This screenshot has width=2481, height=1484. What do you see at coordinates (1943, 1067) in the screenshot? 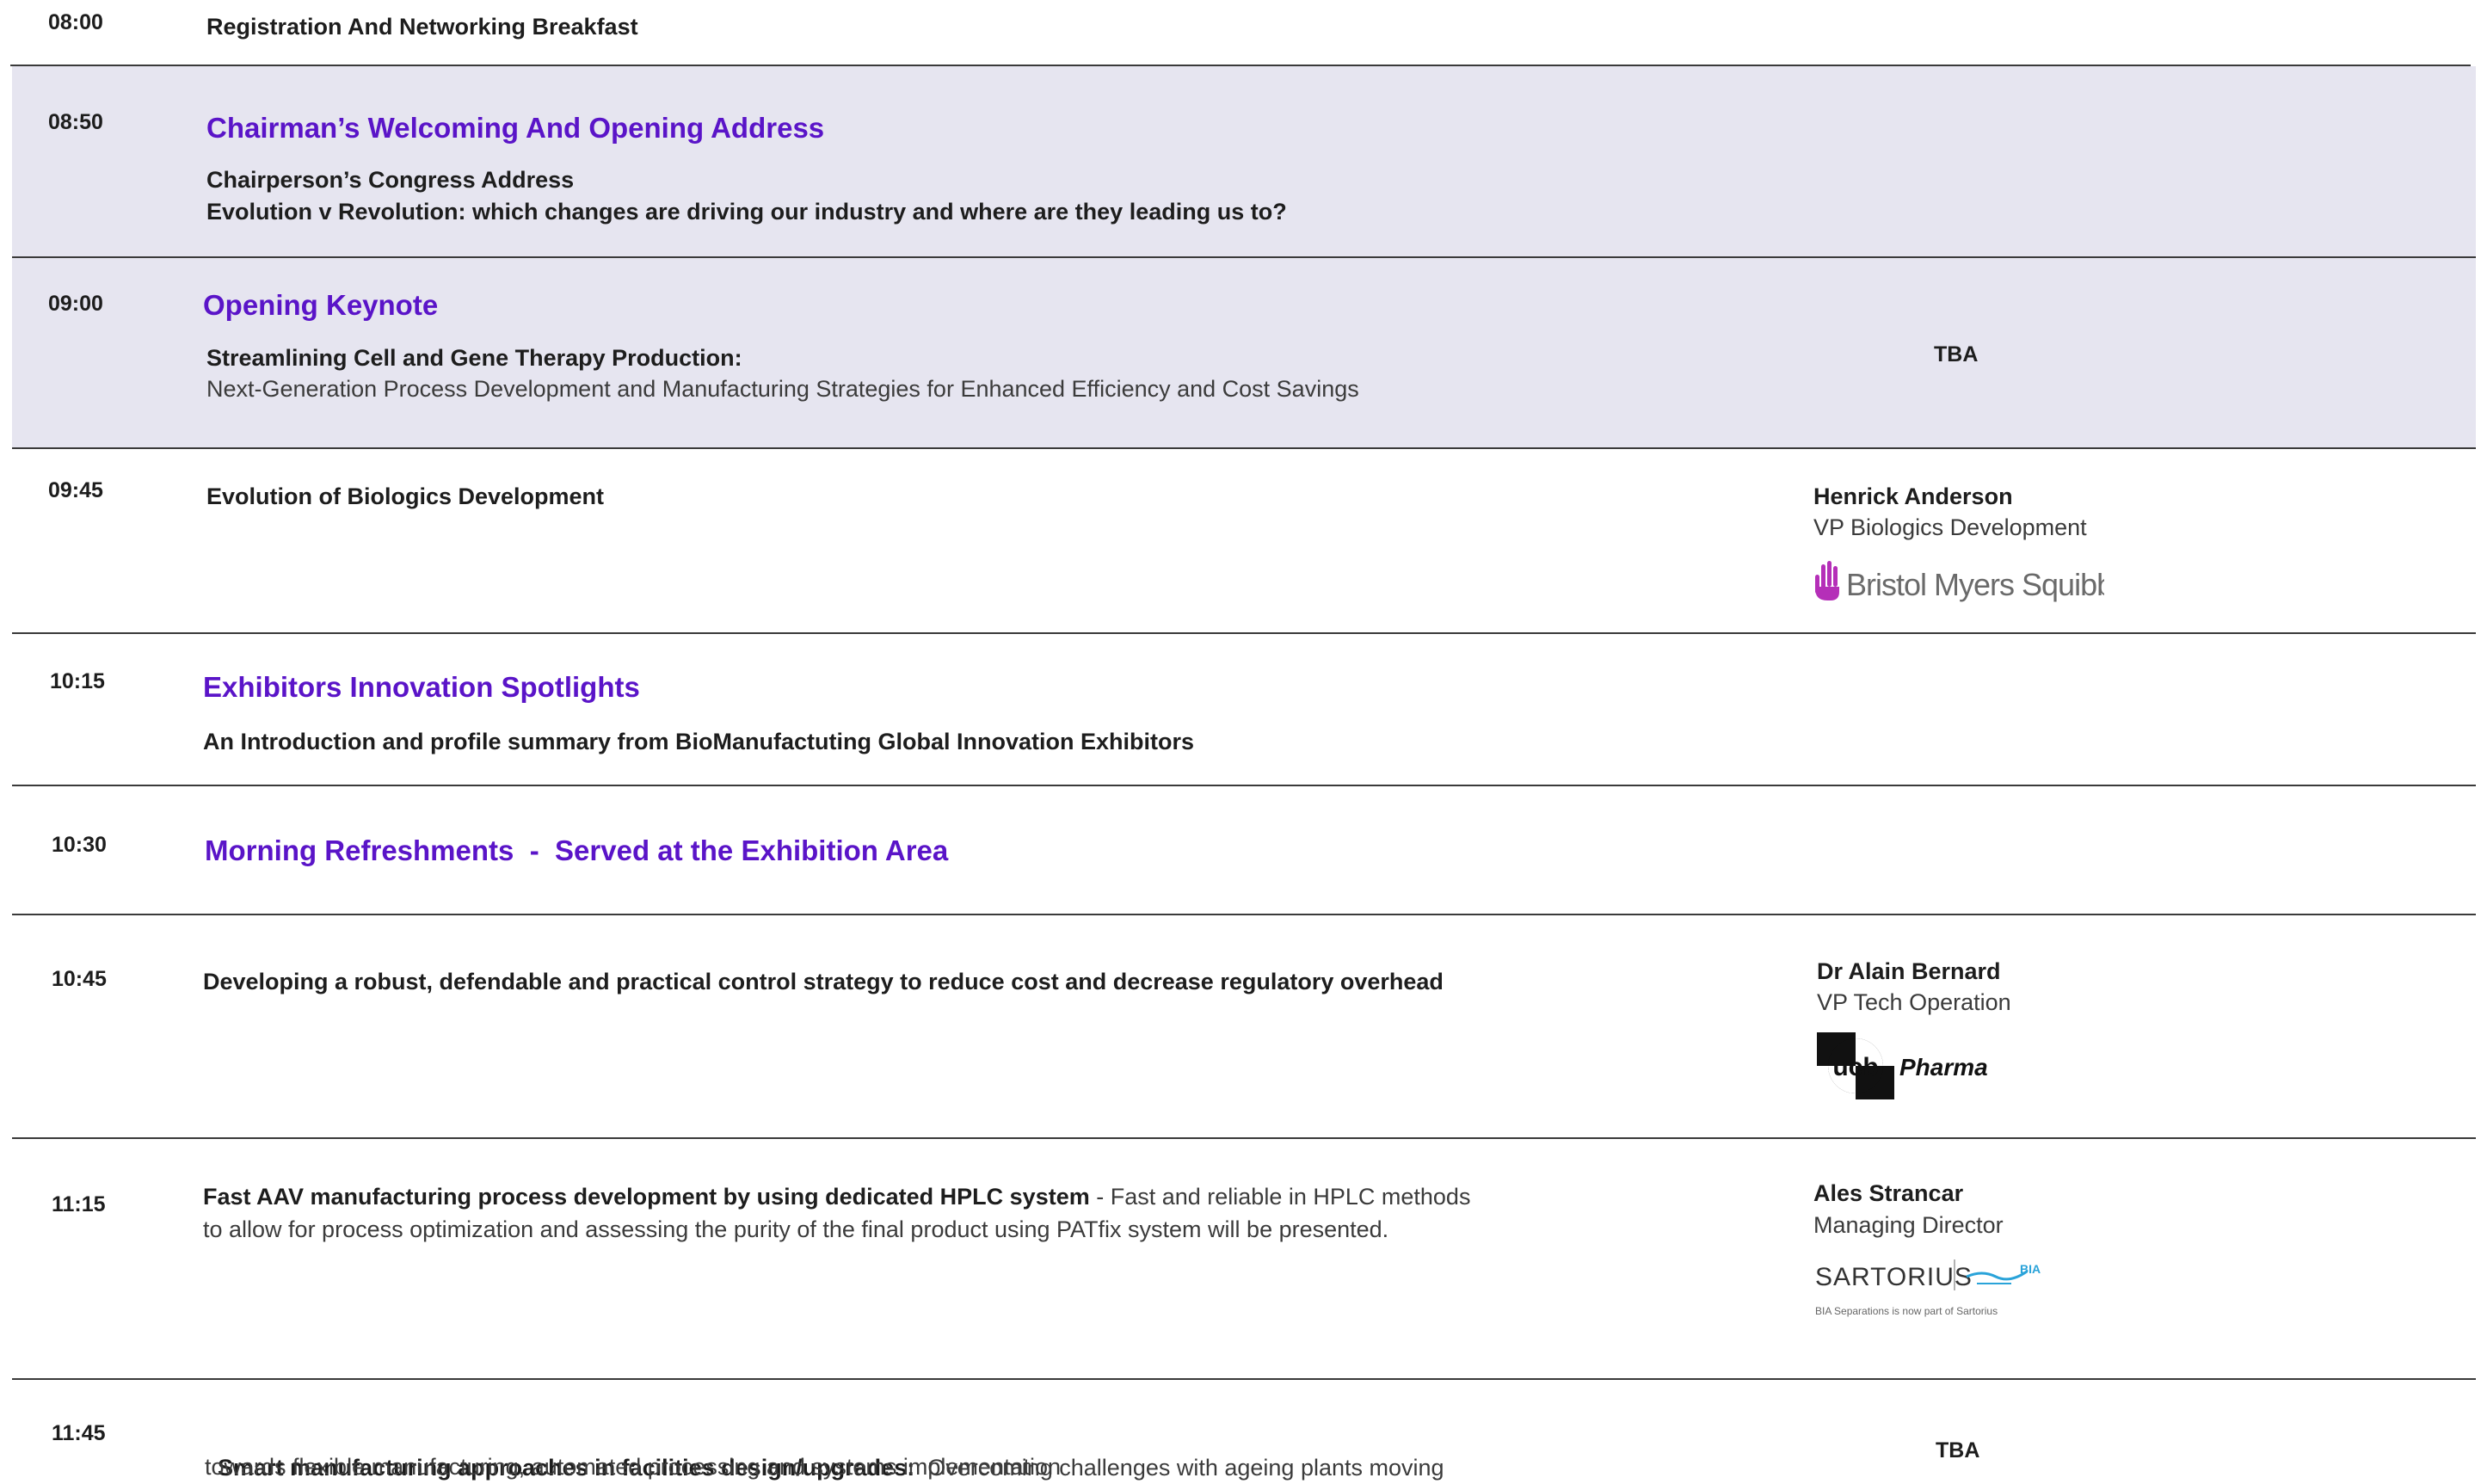
I see `ucb-pharma-word: Pharma` at bounding box center [1943, 1067].